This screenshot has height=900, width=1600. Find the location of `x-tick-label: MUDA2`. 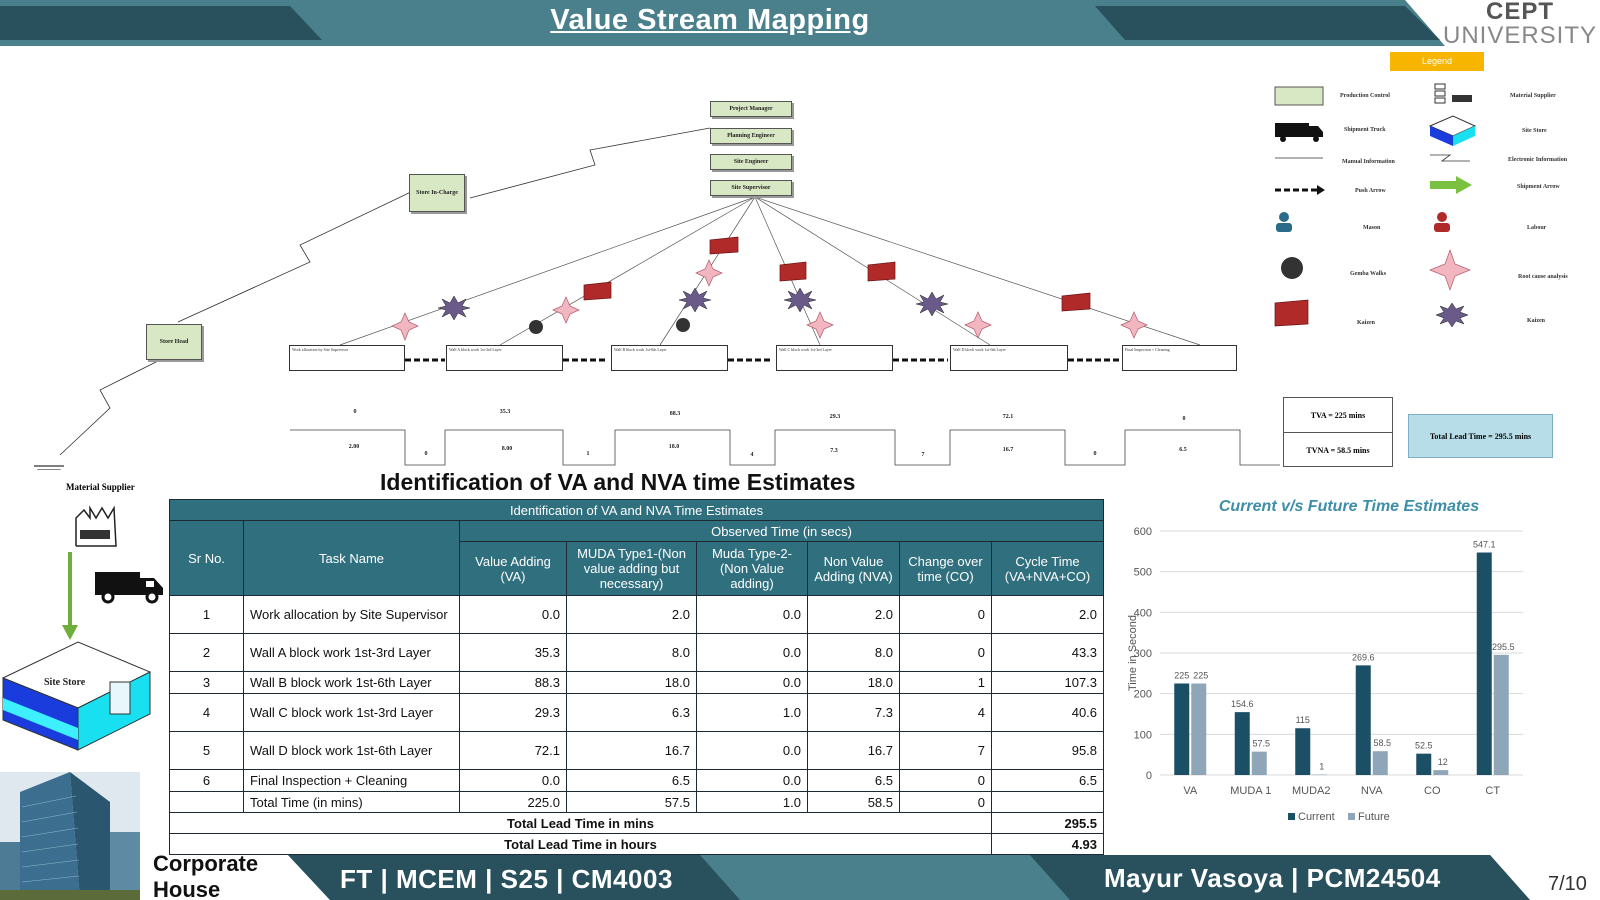

x-tick-label: MUDA2 is located at coordinates (1311, 791).